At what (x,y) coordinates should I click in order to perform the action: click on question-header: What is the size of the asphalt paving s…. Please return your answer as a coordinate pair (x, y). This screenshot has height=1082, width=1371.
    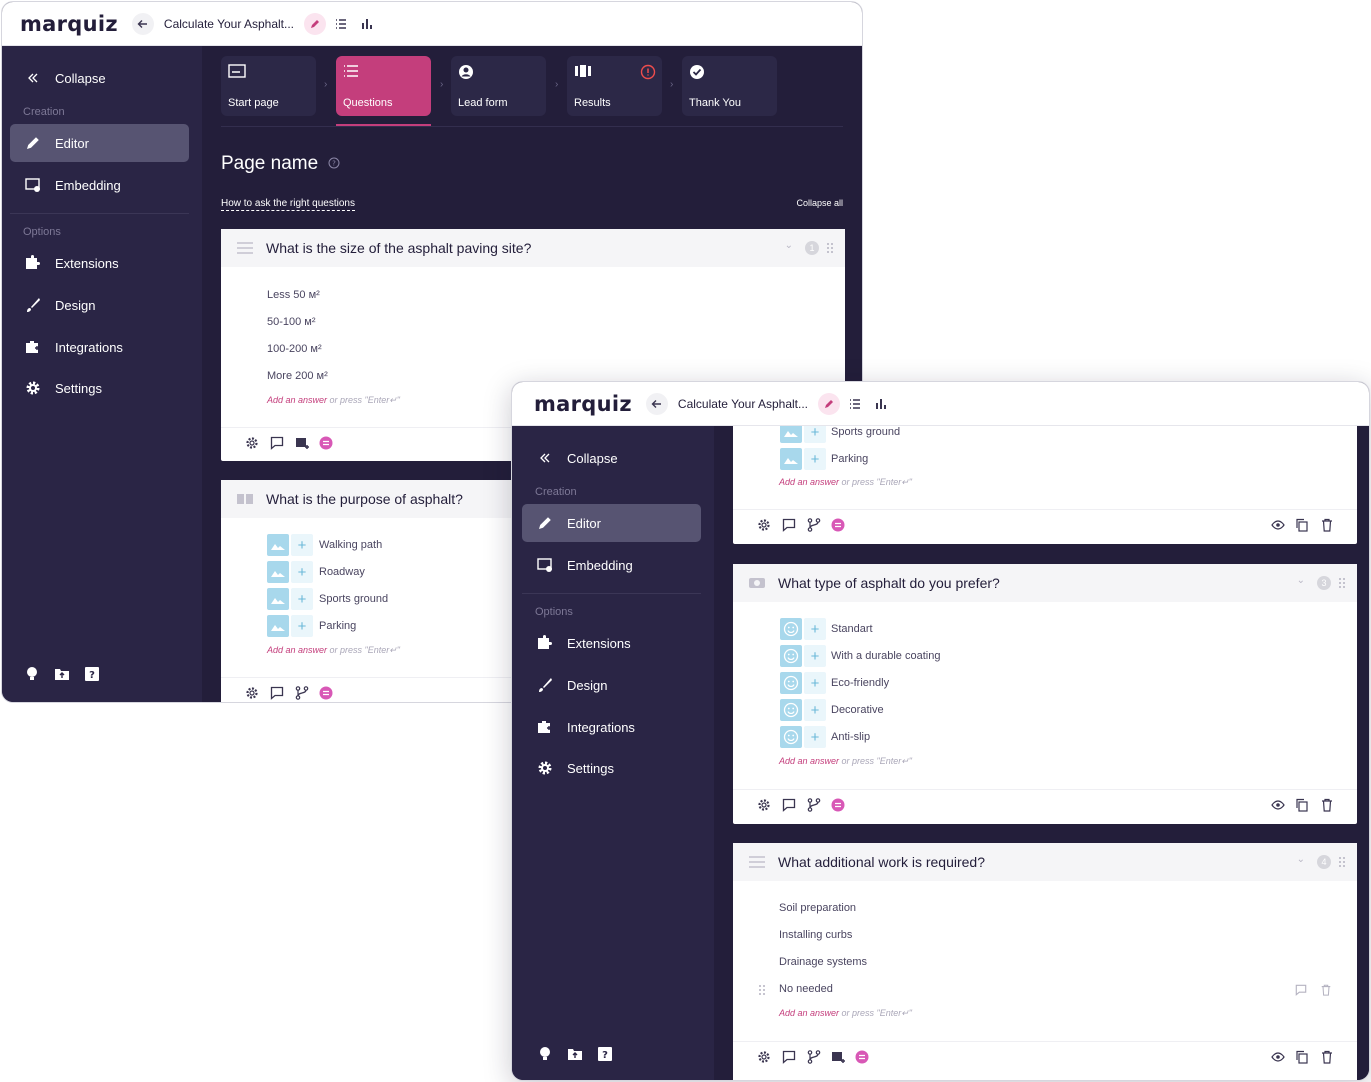
    Looking at the image, I should click on (533, 248).